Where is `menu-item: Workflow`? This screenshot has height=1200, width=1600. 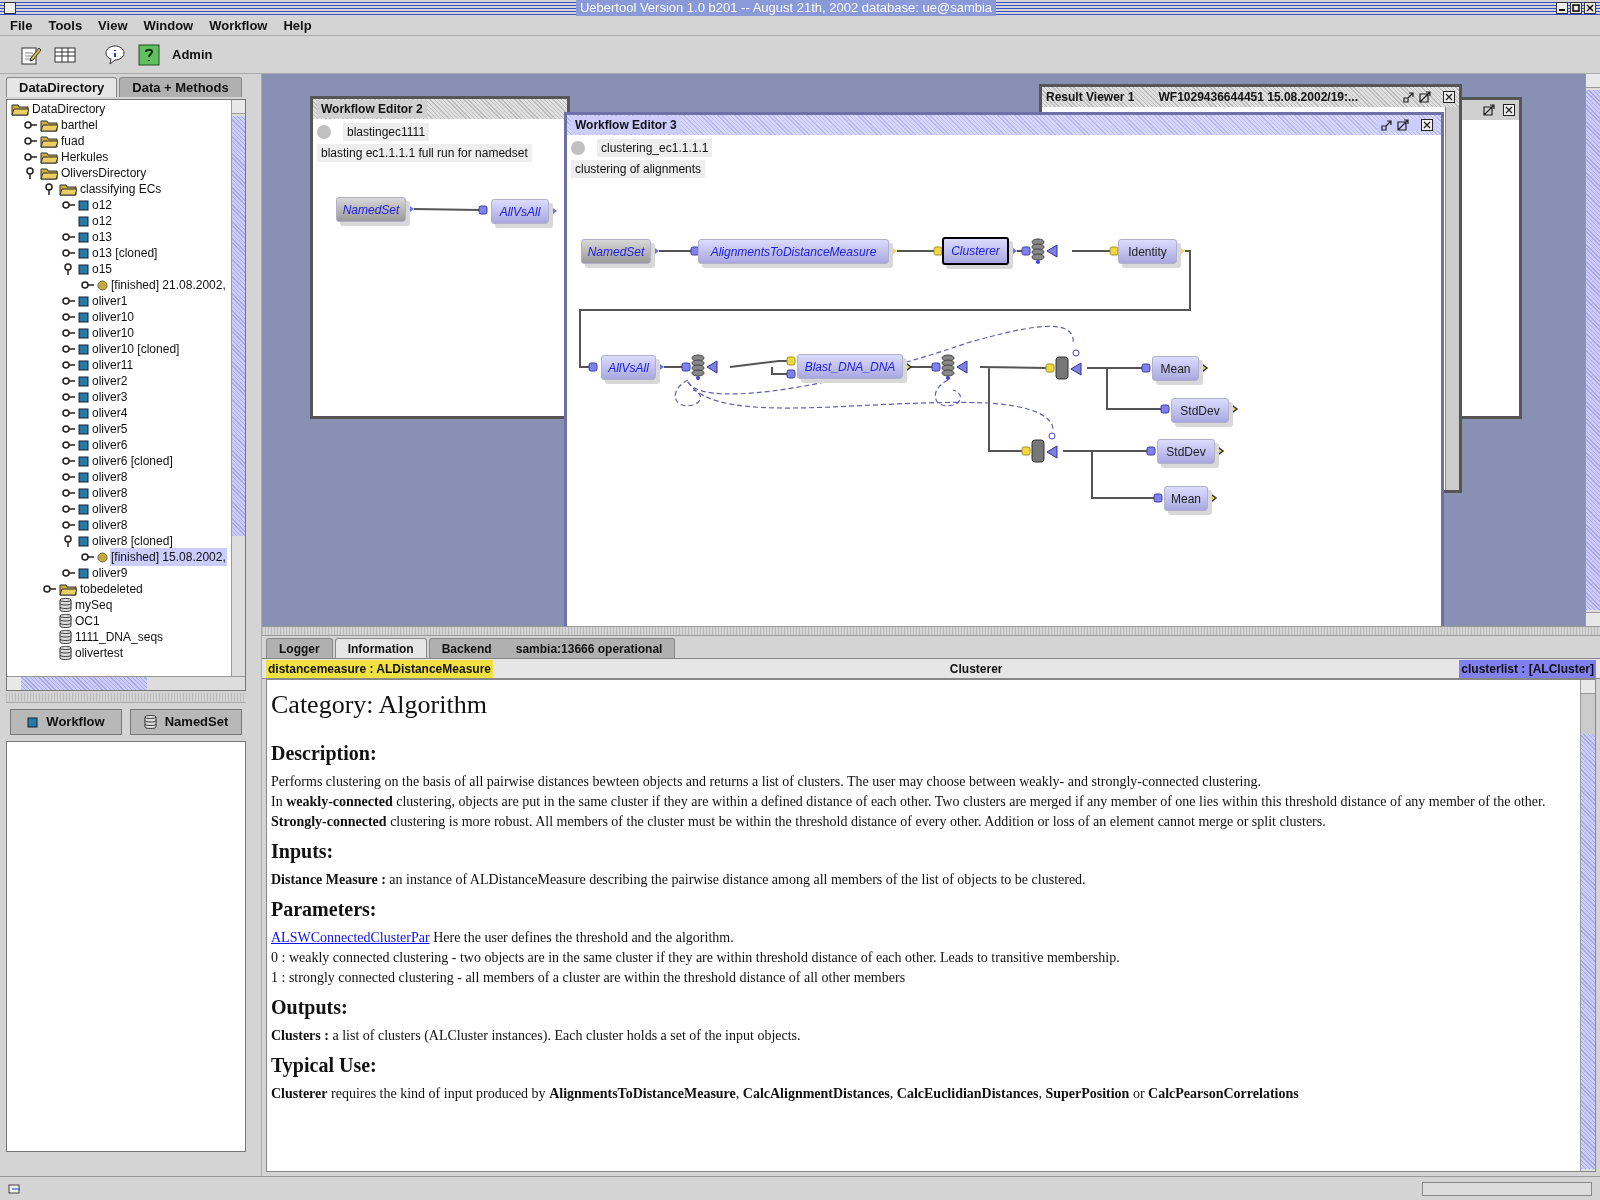 menu-item: Workflow is located at coordinates (238, 25).